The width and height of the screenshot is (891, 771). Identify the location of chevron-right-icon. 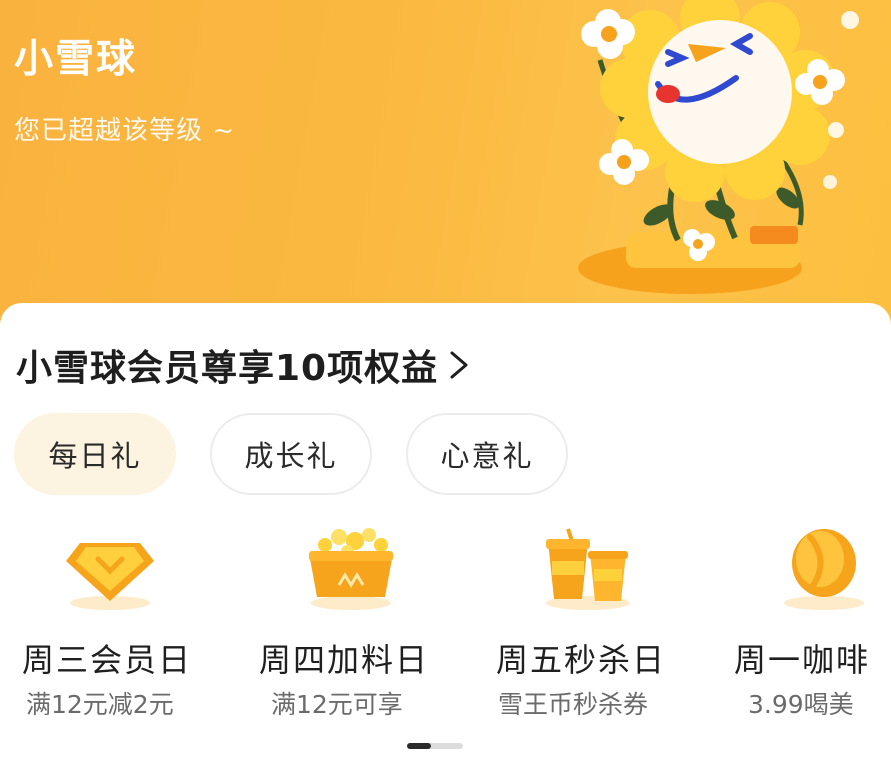
(459, 365).